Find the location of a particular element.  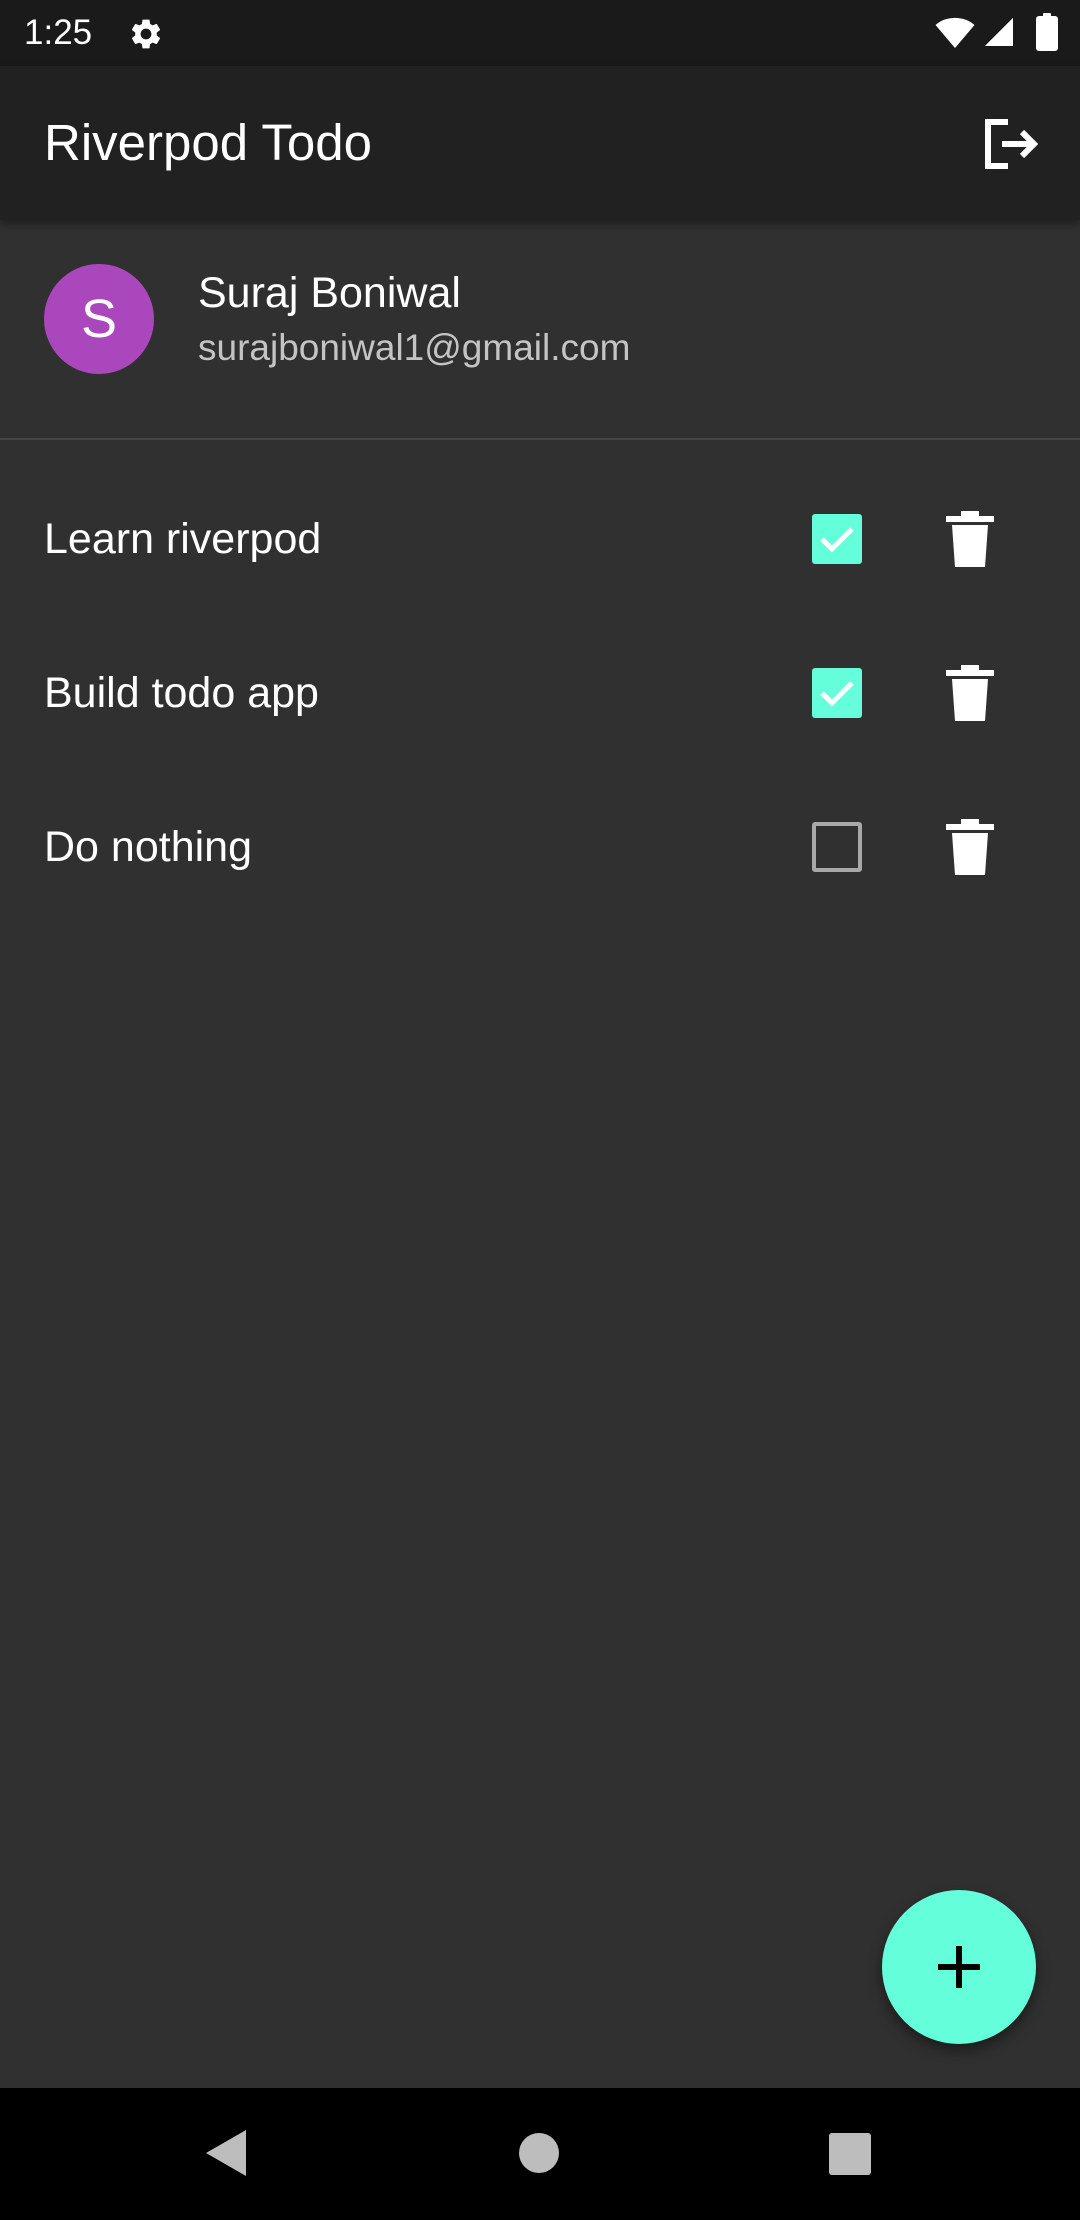

todo-item: Learn riverpod is located at coordinates (540, 539).